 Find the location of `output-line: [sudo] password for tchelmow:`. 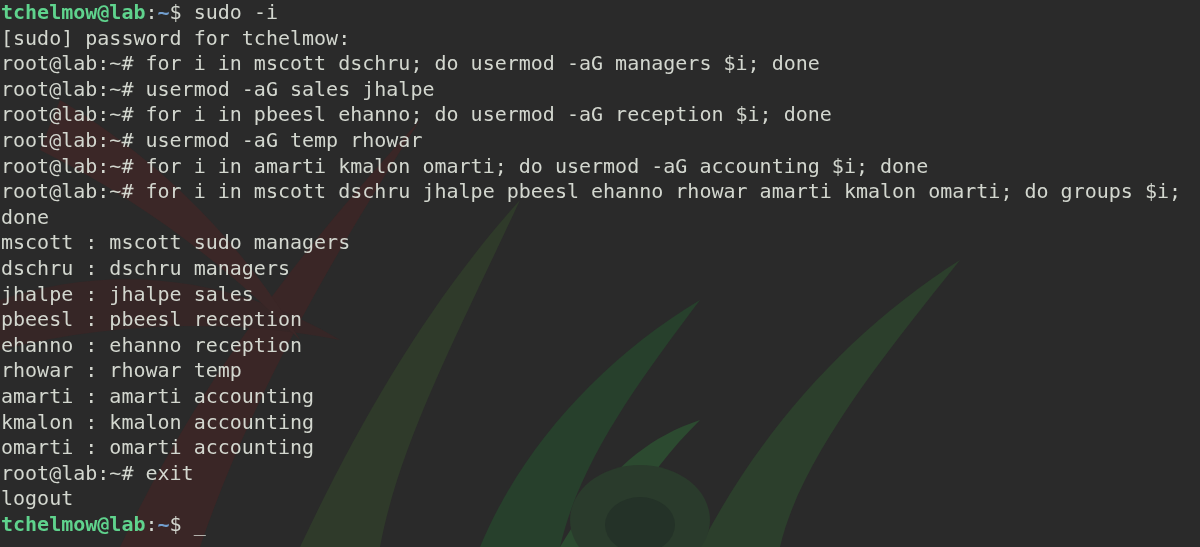

output-line: [sudo] password for tchelmow: is located at coordinates (176, 38).